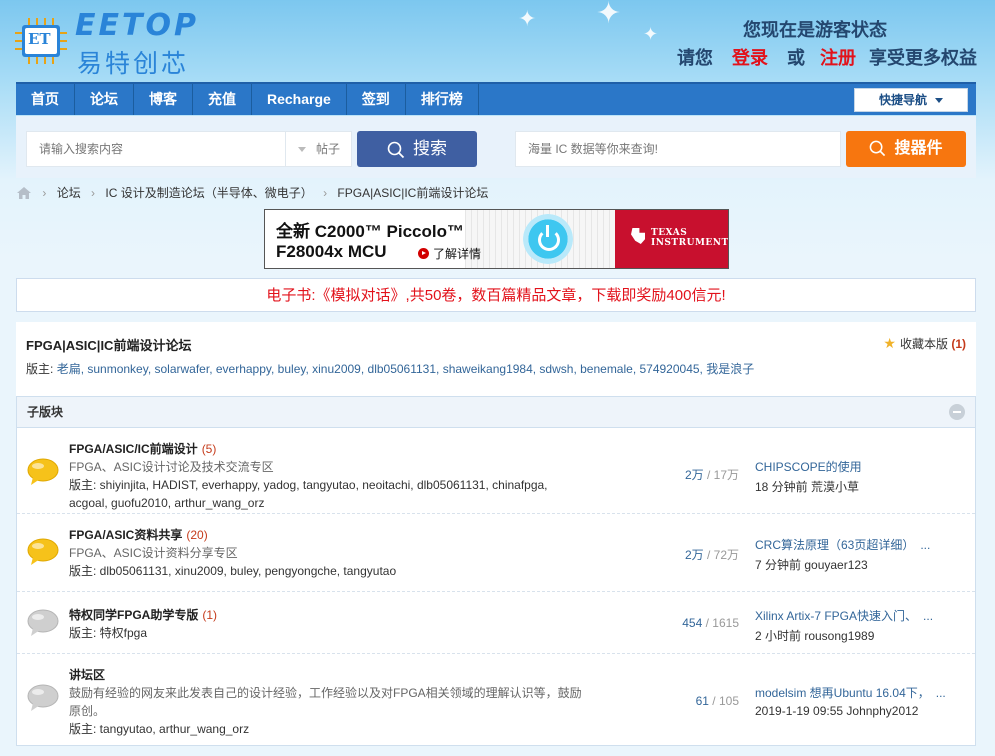 Image resolution: width=995 pixels, height=756 pixels. I want to click on ic-search-button: 搜器件, so click(906, 149).